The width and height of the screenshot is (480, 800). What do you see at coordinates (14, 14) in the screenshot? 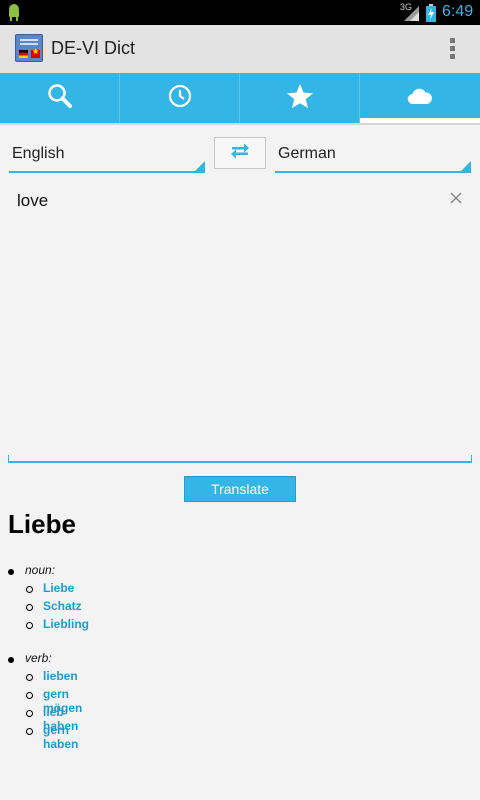
I see `android-notification-icon` at bounding box center [14, 14].